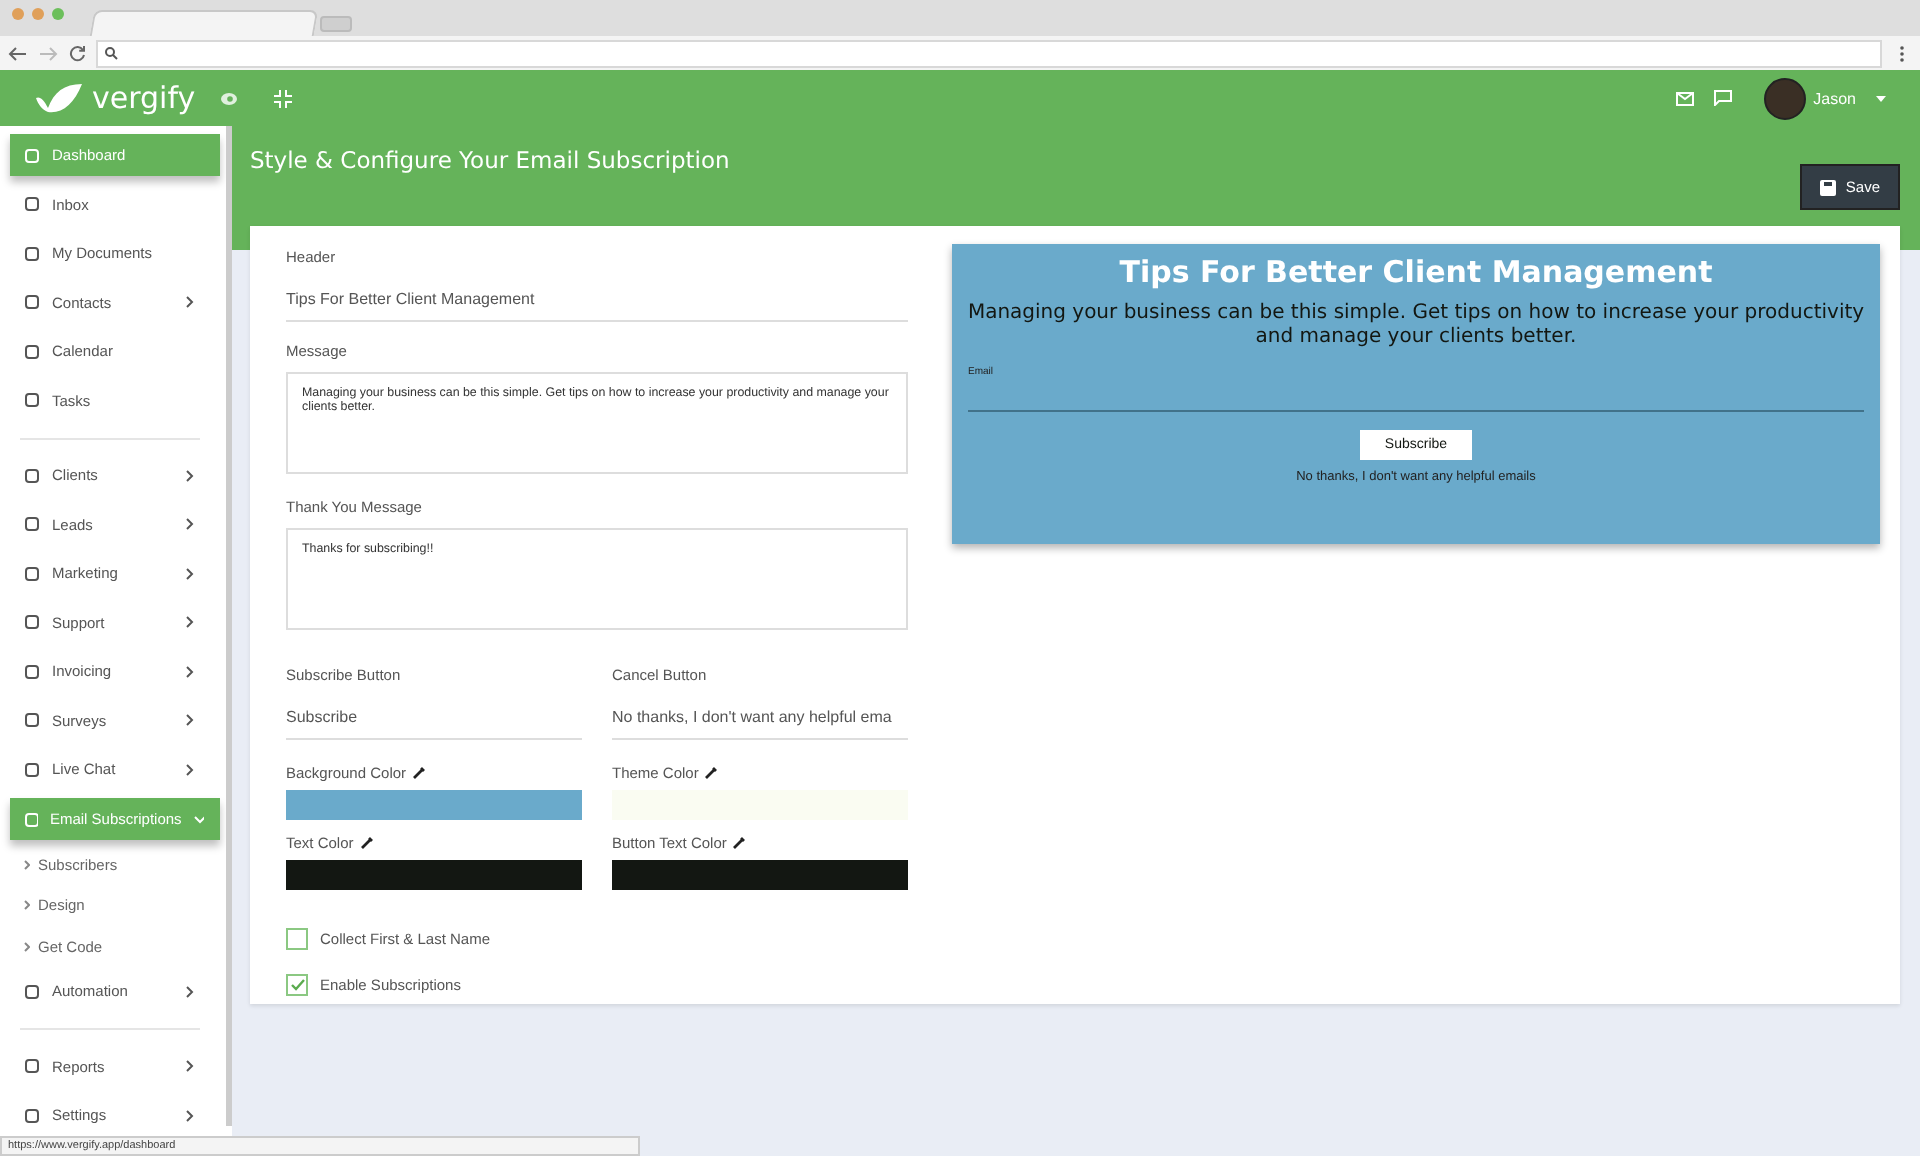 Image resolution: width=1920 pixels, height=1156 pixels. Describe the element at coordinates (282, 98) in the screenshot. I see `collapse-icon` at that location.